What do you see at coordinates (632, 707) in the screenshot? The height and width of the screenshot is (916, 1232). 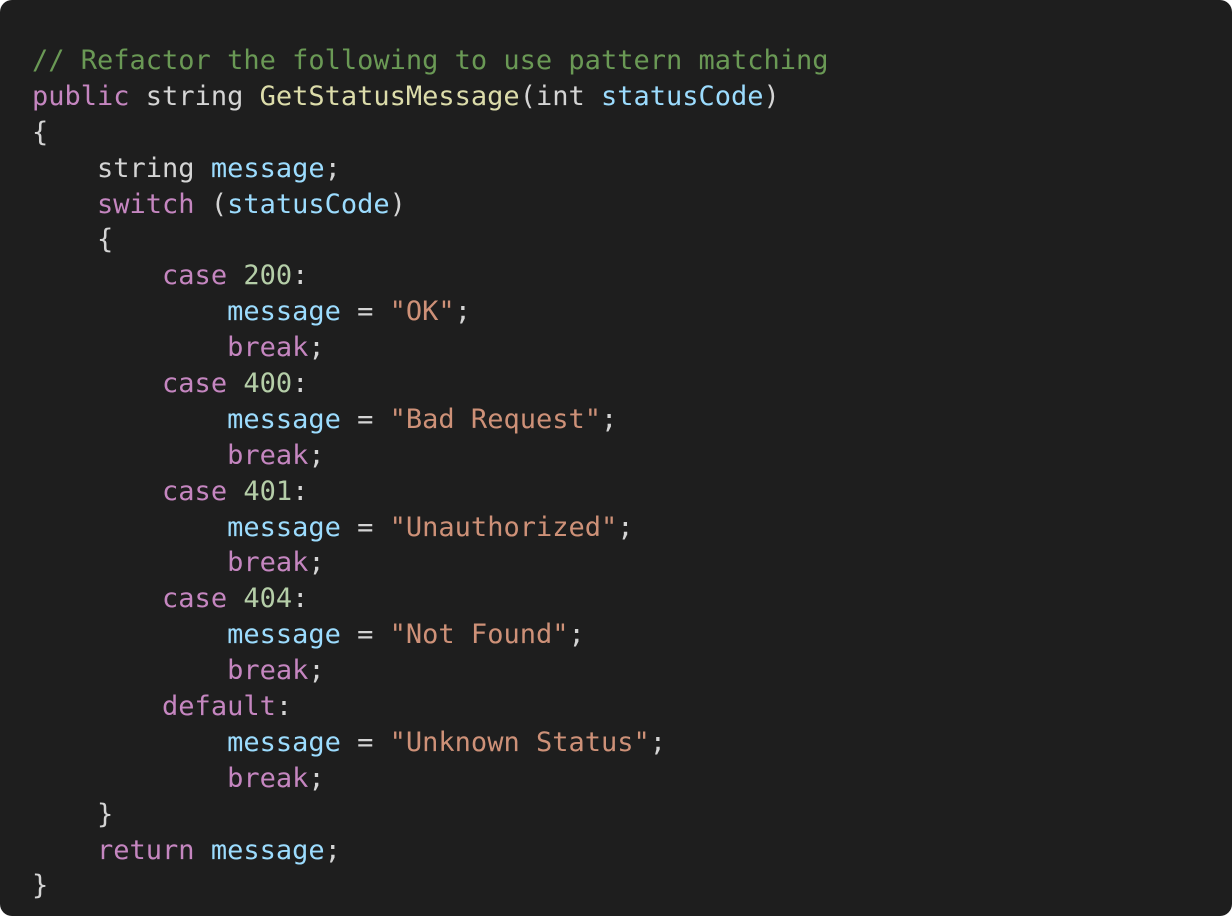 I see `code-line: default:` at bounding box center [632, 707].